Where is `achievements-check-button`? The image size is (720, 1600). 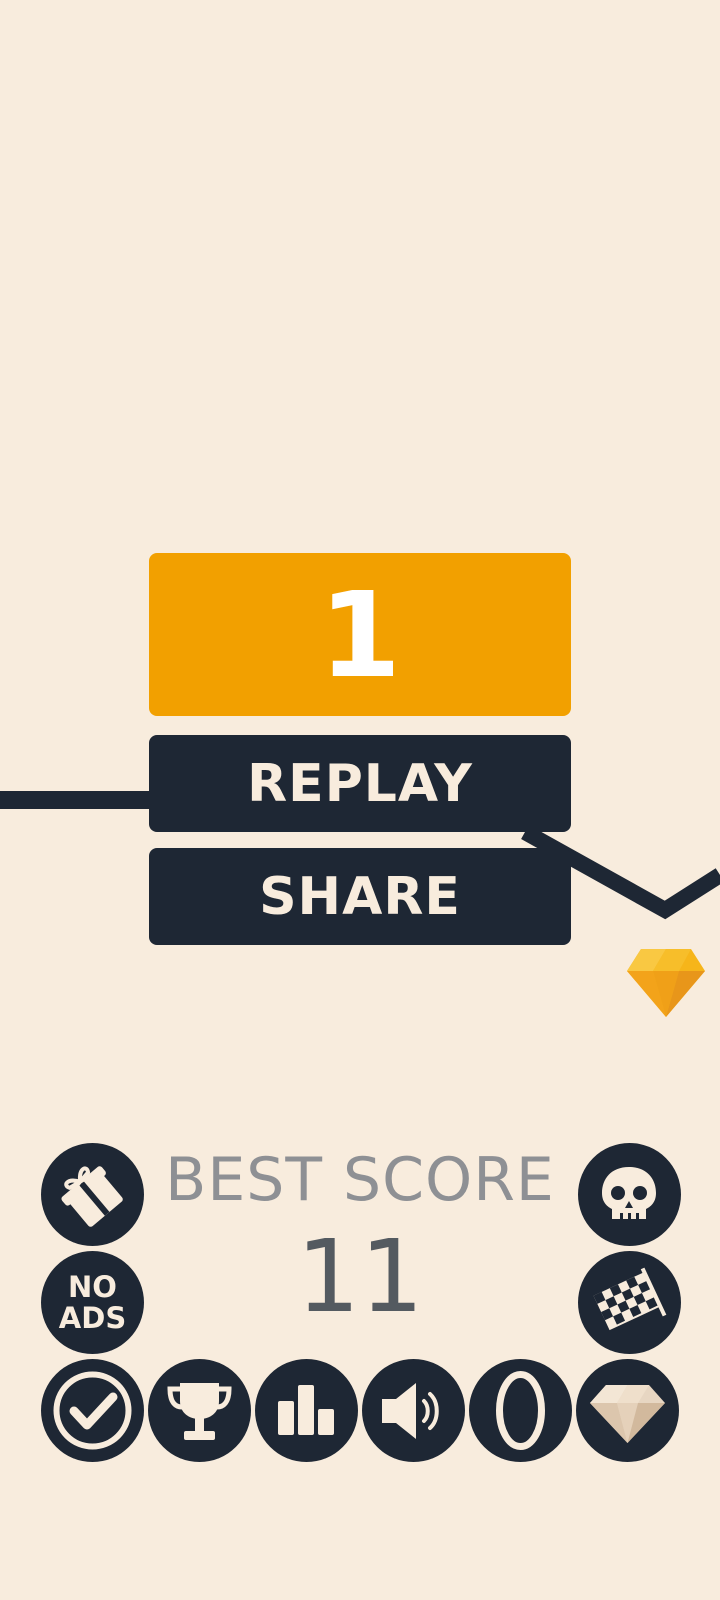
achievements-check-button is located at coordinates (92, 1410).